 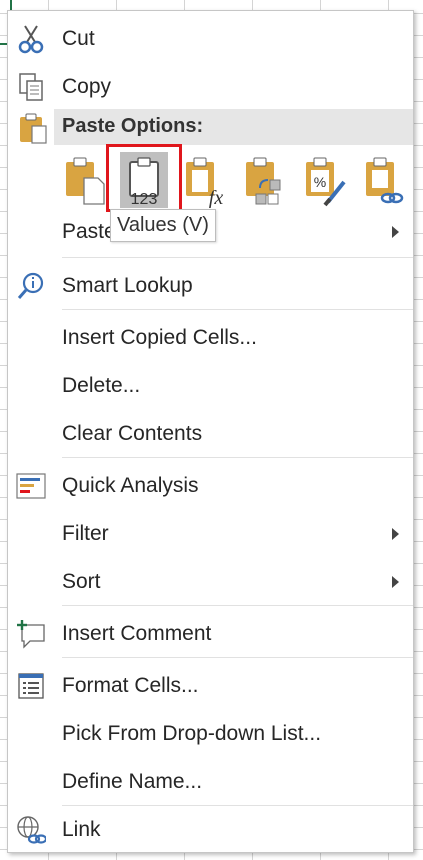 I want to click on paste-link-button, so click(x=384, y=180).